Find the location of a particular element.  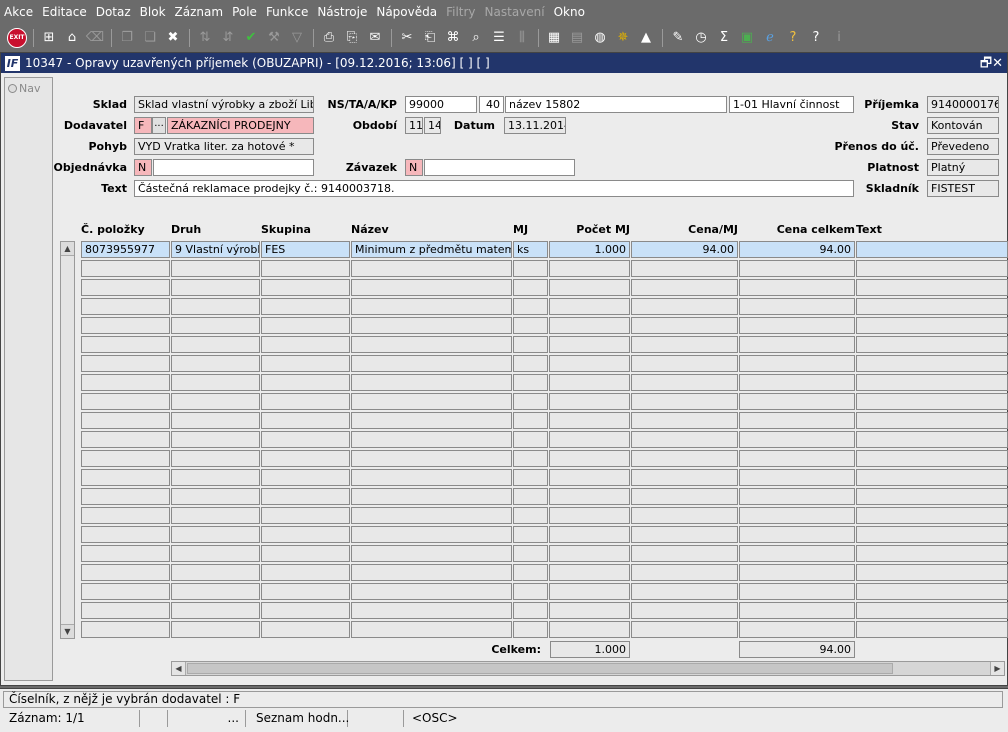

prenos-field: Převedeno is located at coordinates (963, 146).